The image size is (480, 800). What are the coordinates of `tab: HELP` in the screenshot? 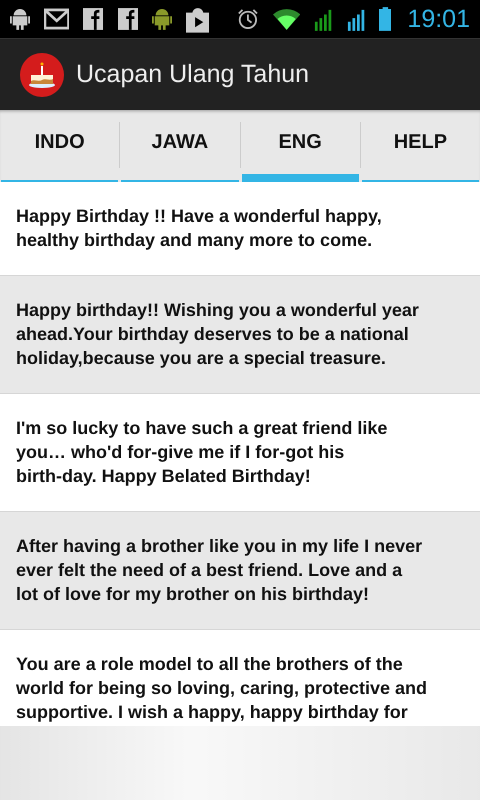 It's located at (420, 142).